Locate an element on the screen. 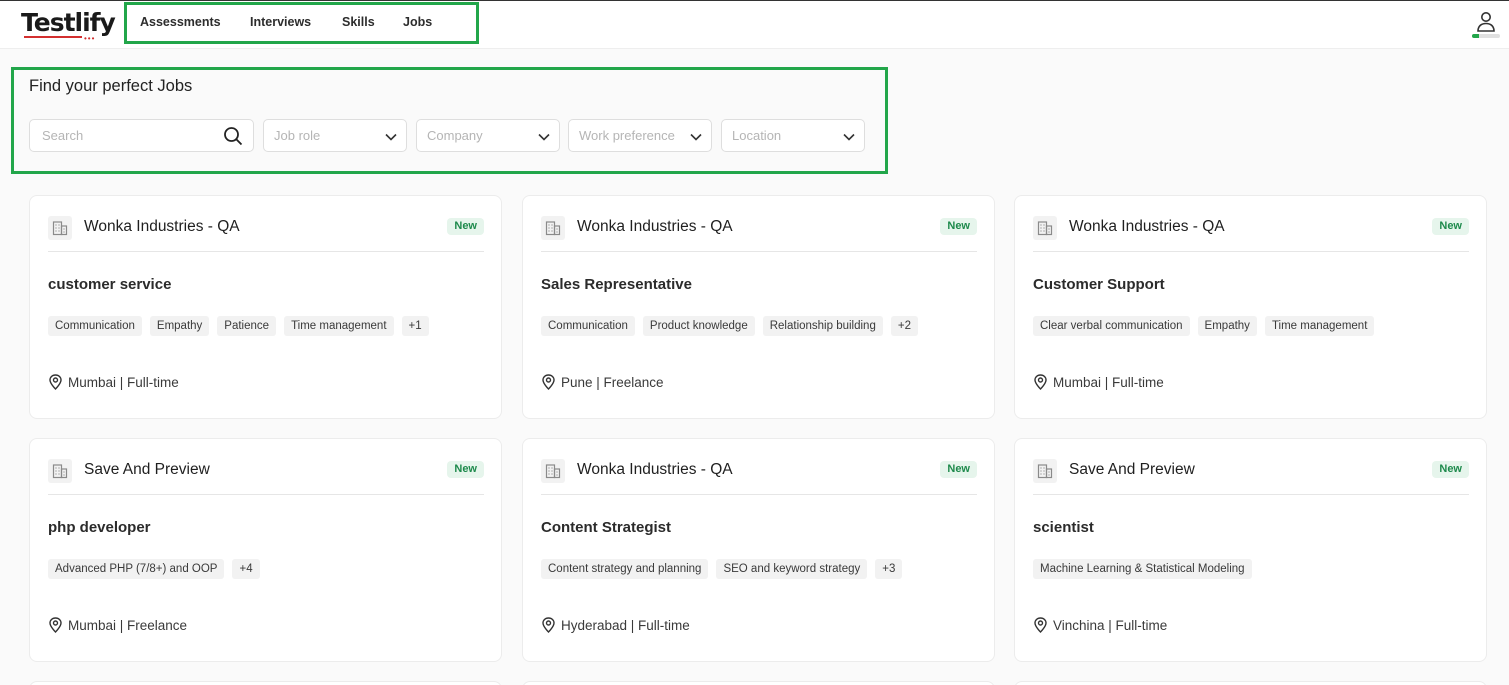 The image size is (1509, 685). skill-chip: SEO and keyword strategy is located at coordinates (792, 569).